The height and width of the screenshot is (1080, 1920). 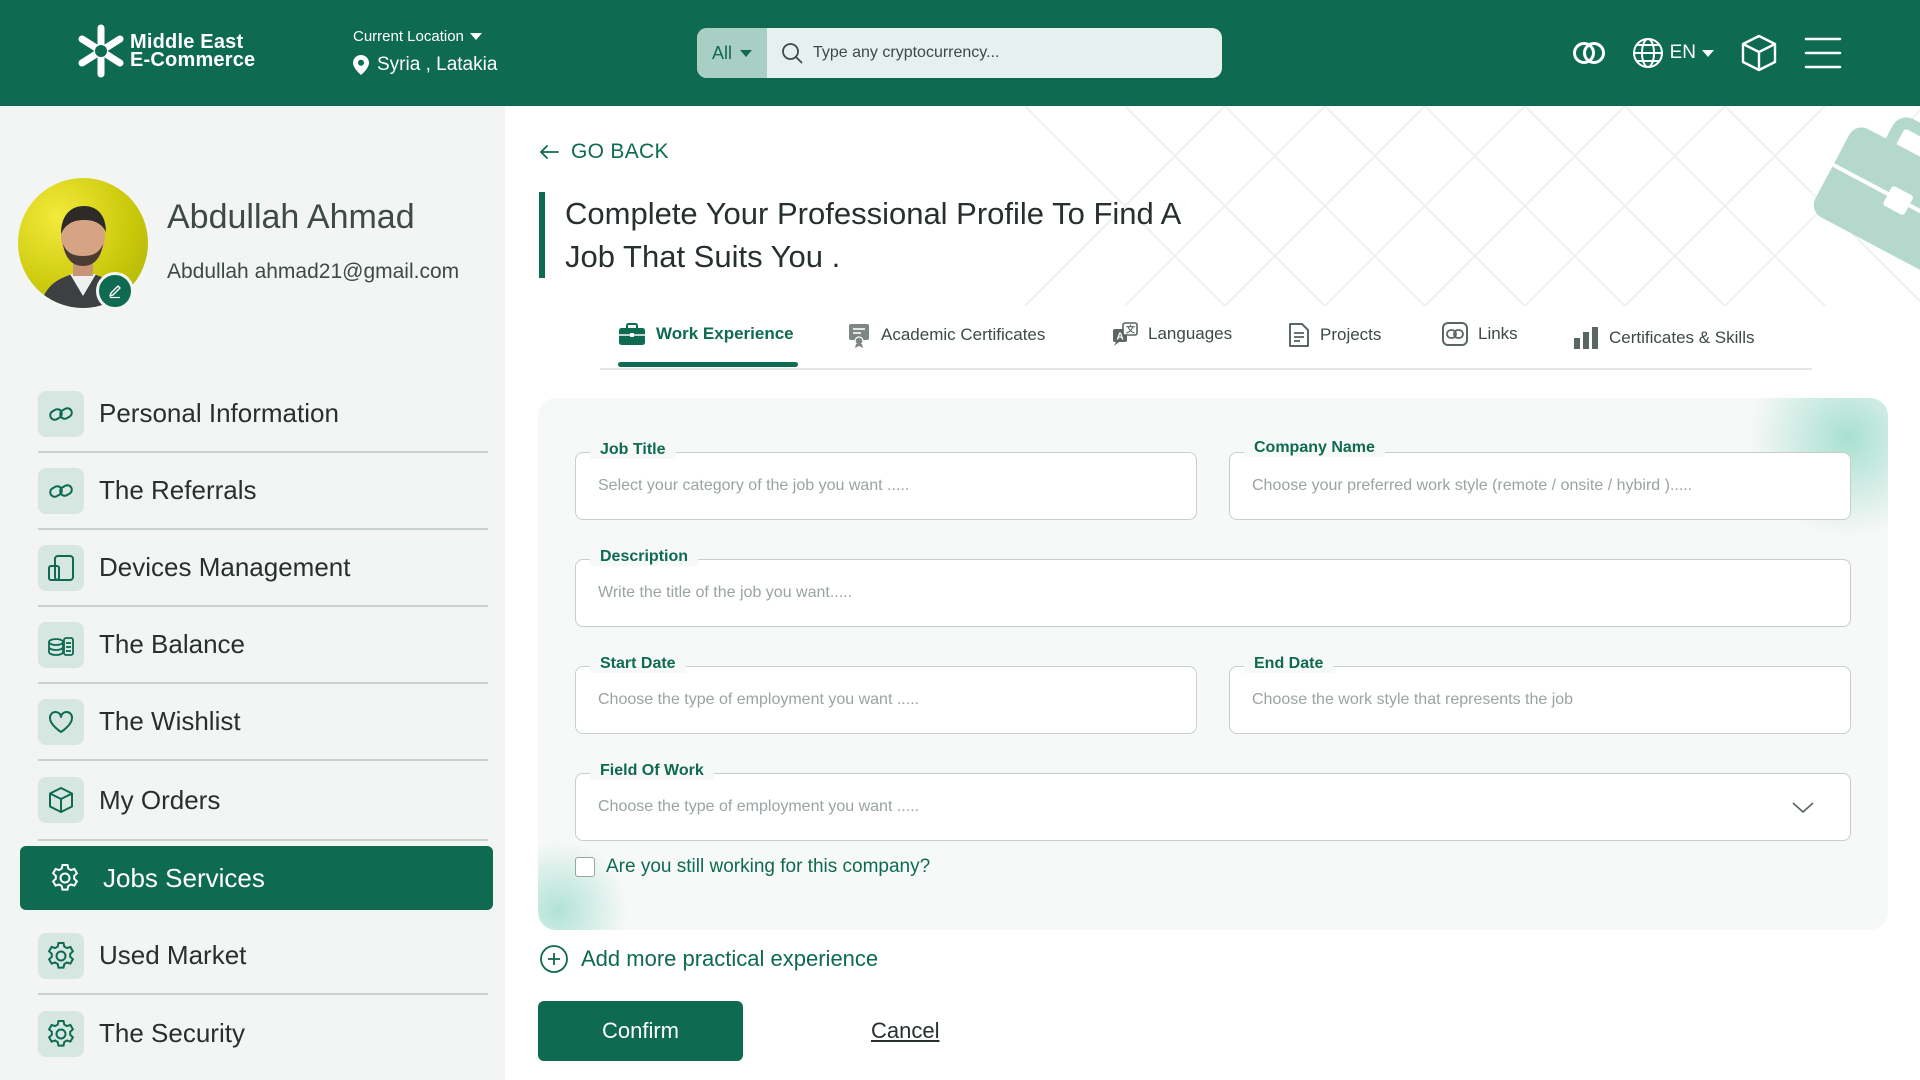 What do you see at coordinates (768, 866) in the screenshot?
I see `still-working-label: Are you still working for this company?` at bounding box center [768, 866].